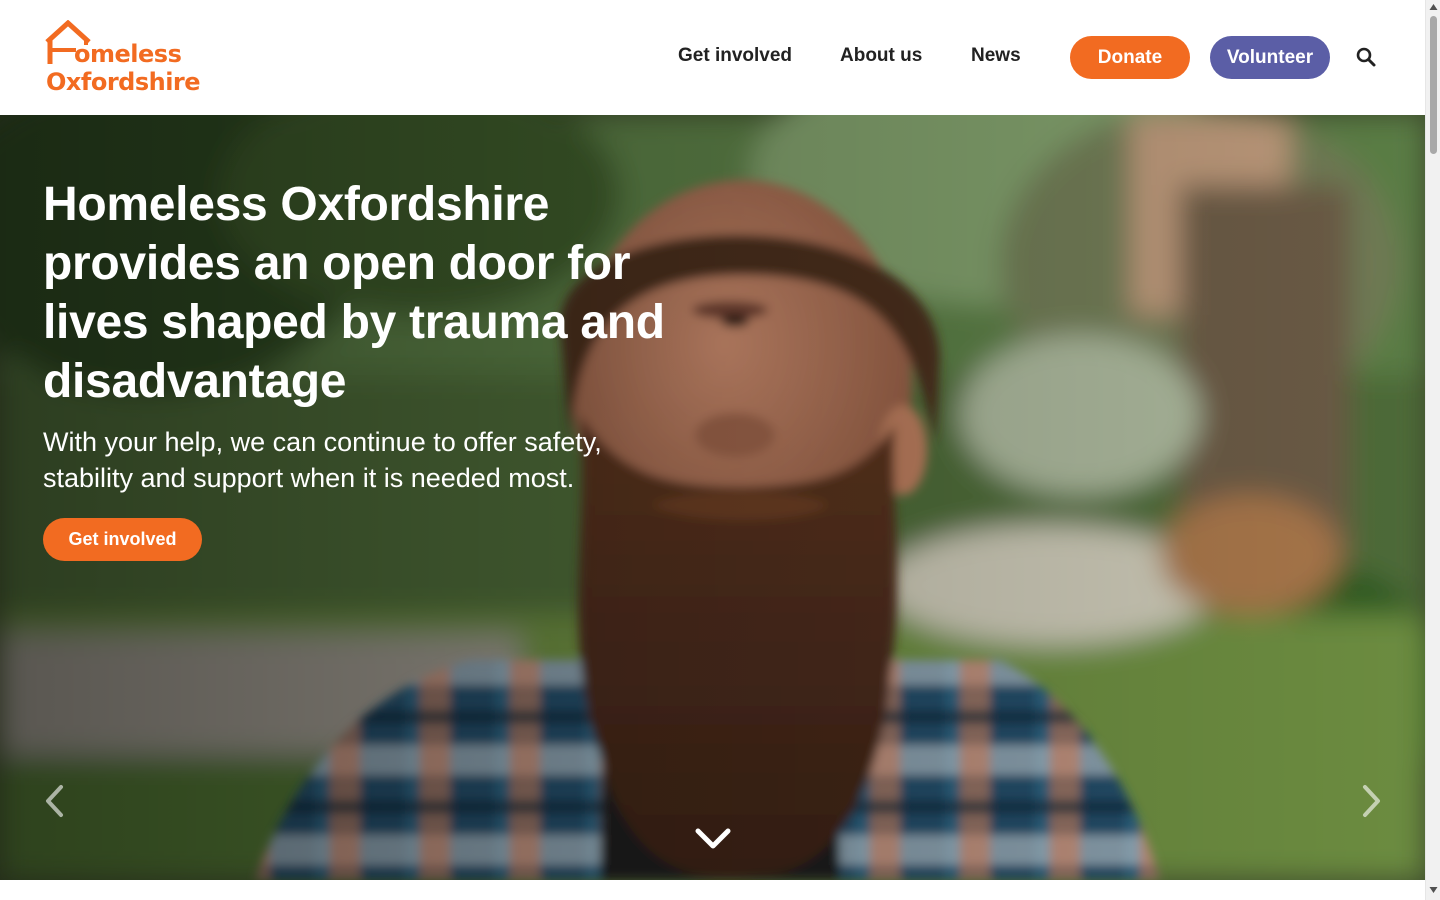  What do you see at coordinates (1432, 450) in the screenshot?
I see `vertical-scrollbar` at bounding box center [1432, 450].